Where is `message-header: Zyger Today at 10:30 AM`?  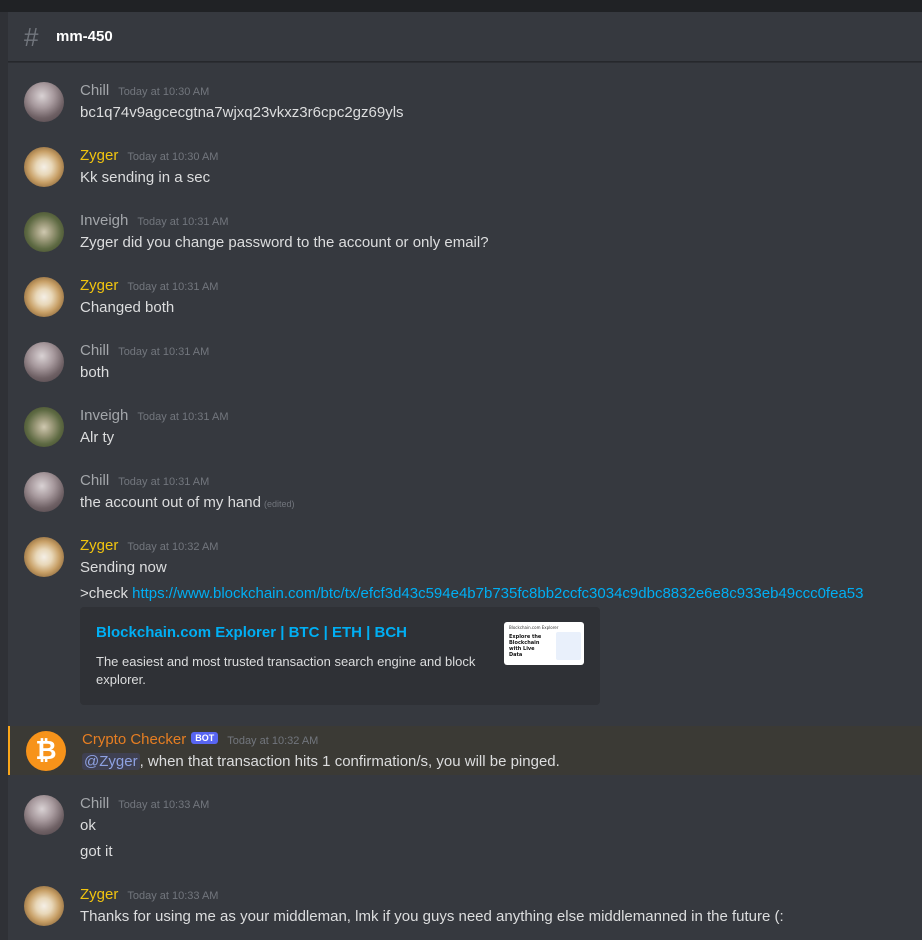 message-header: Zyger Today at 10:30 AM is located at coordinates (149, 158).